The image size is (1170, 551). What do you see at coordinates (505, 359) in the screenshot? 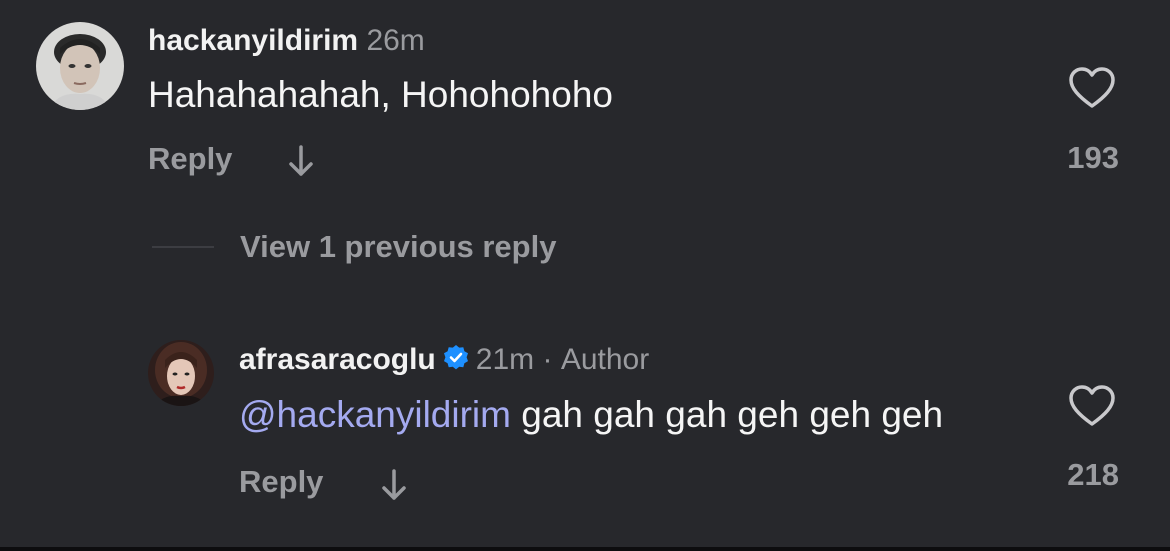
I see `reply-timestamp: 21m` at bounding box center [505, 359].